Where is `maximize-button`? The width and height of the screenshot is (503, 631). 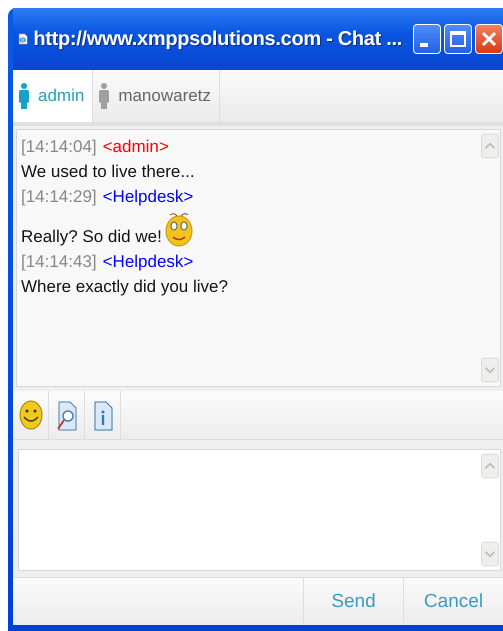 maximize-button is located at coordinates (458, 39).